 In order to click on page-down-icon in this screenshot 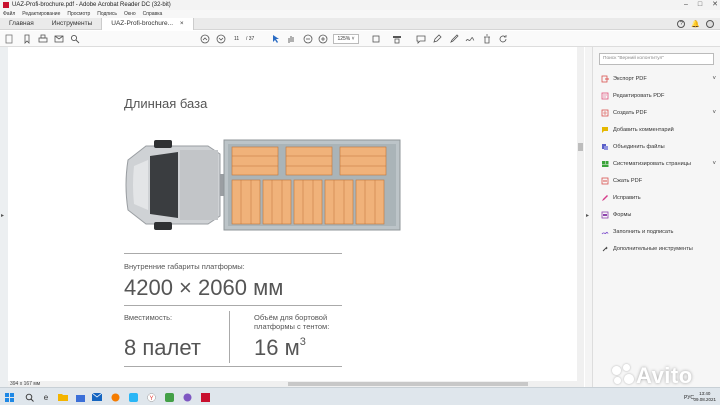, I will do `click(221, 39)`.